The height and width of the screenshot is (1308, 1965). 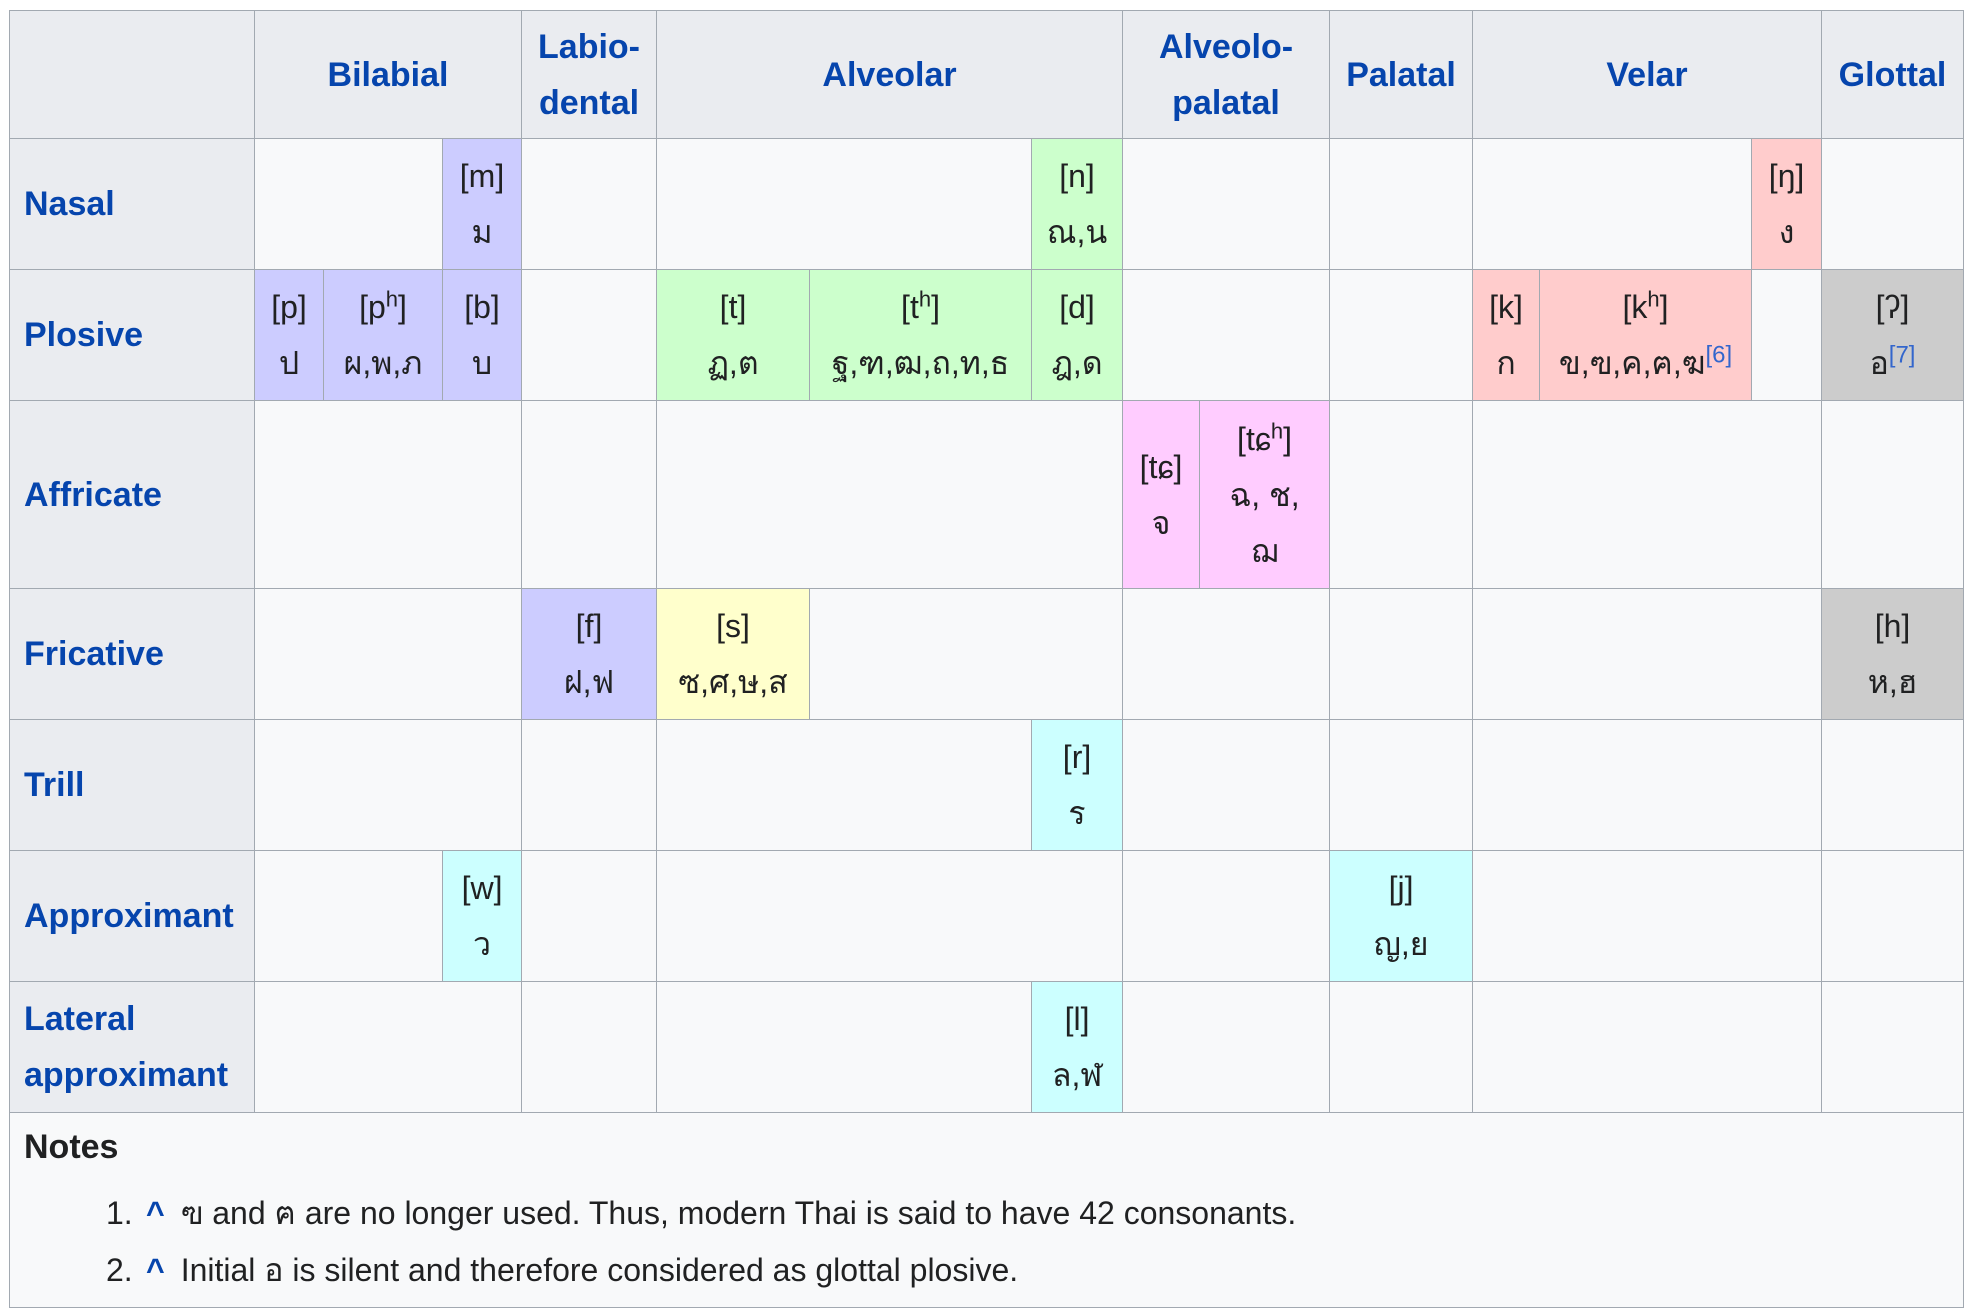 What do you see at coordinates (889, 74) in the screenshot?
I see `column-header-label: Alveolar` at bounding box center [889, 74].